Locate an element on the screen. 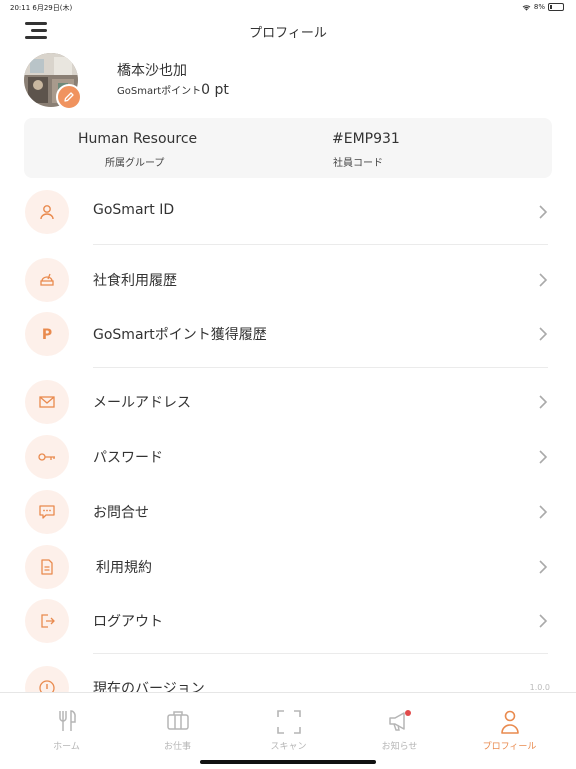  bottom-tab-bar: ホーム お仕事 スキャン お知らせ プロフィール is located at coordinates (288, 730).